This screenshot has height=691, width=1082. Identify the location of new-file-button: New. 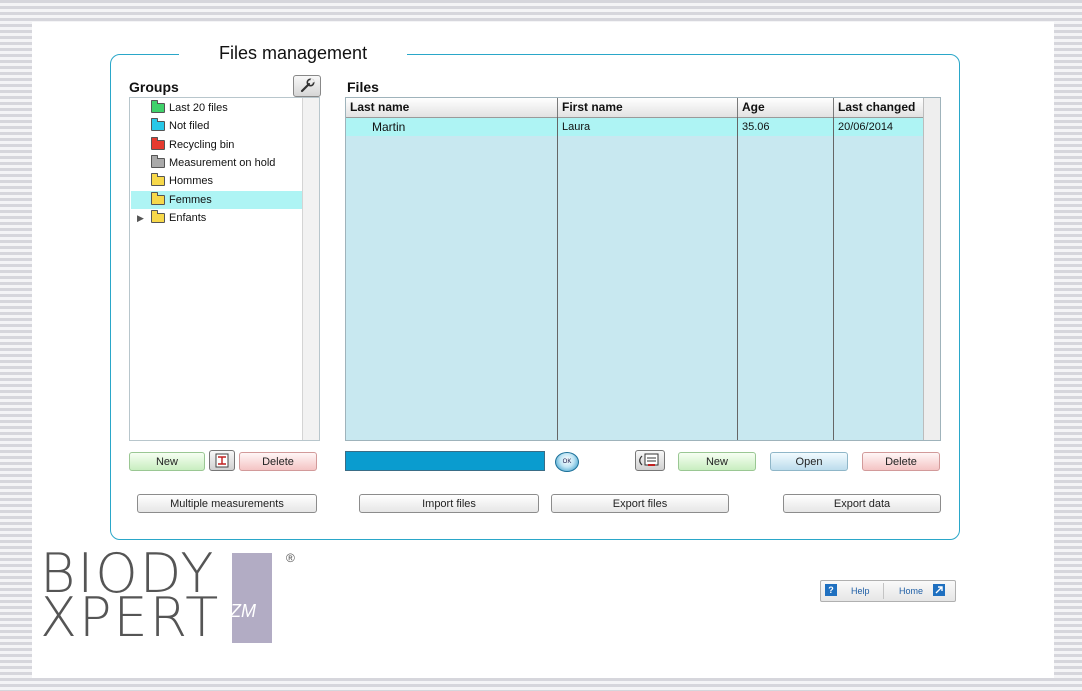
(717, 461).